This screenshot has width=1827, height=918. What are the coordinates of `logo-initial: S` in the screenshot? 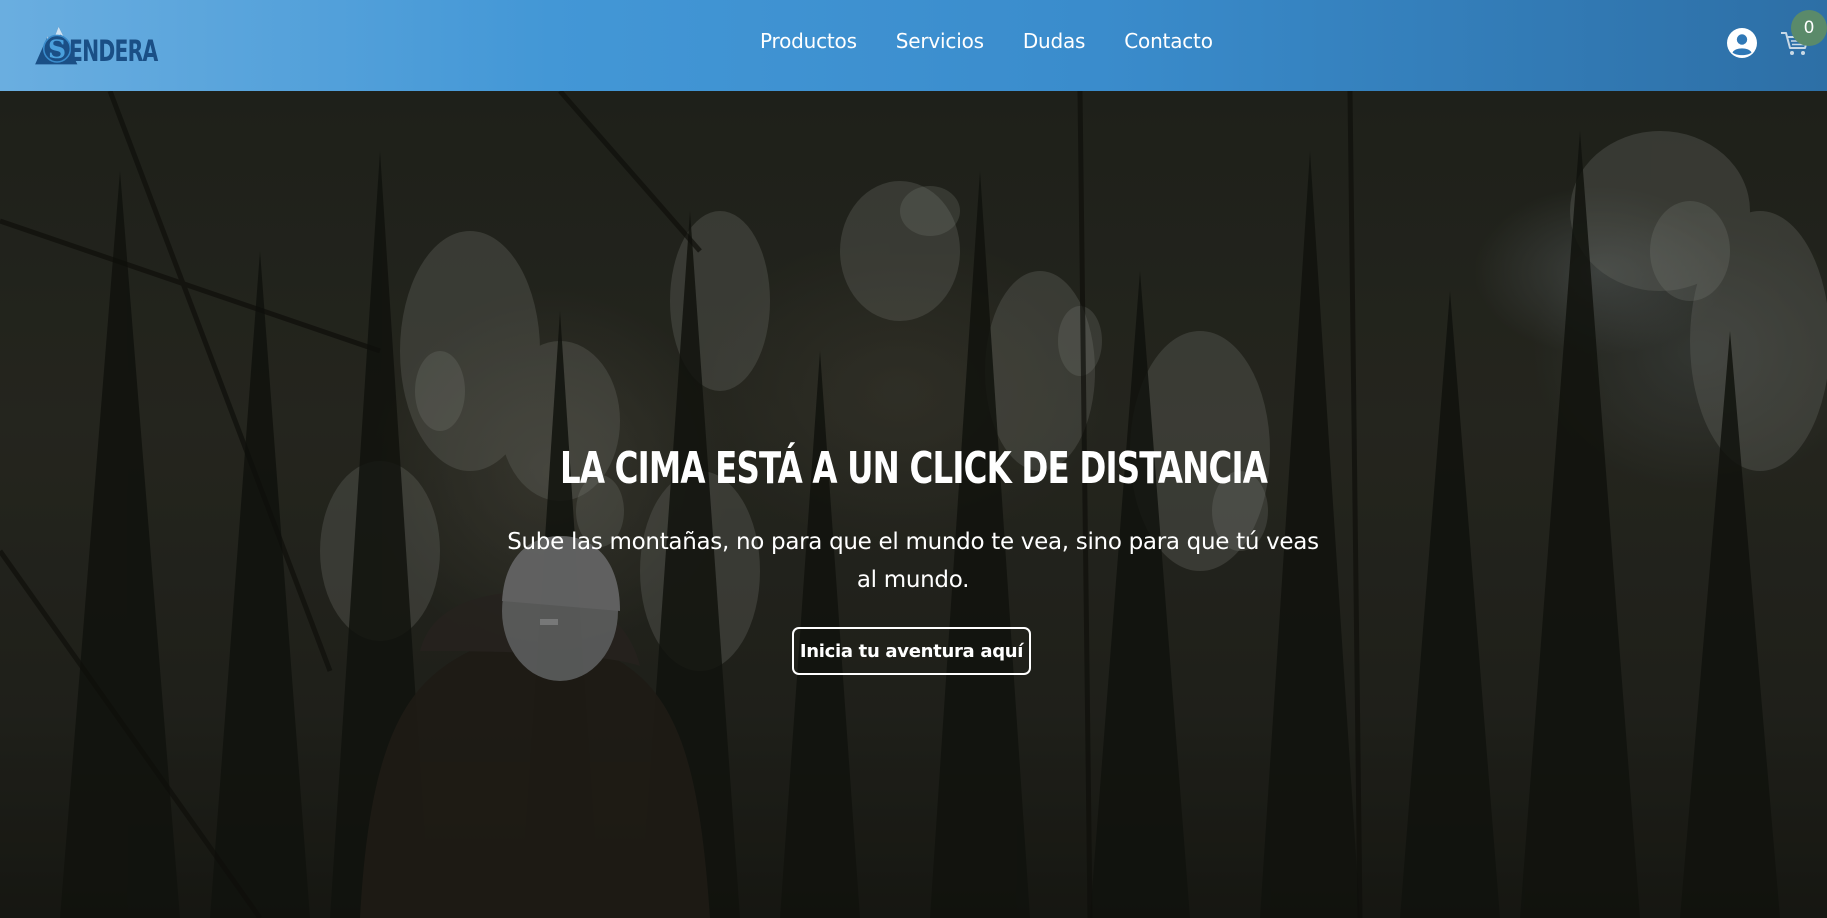 It's located at (57, 49).